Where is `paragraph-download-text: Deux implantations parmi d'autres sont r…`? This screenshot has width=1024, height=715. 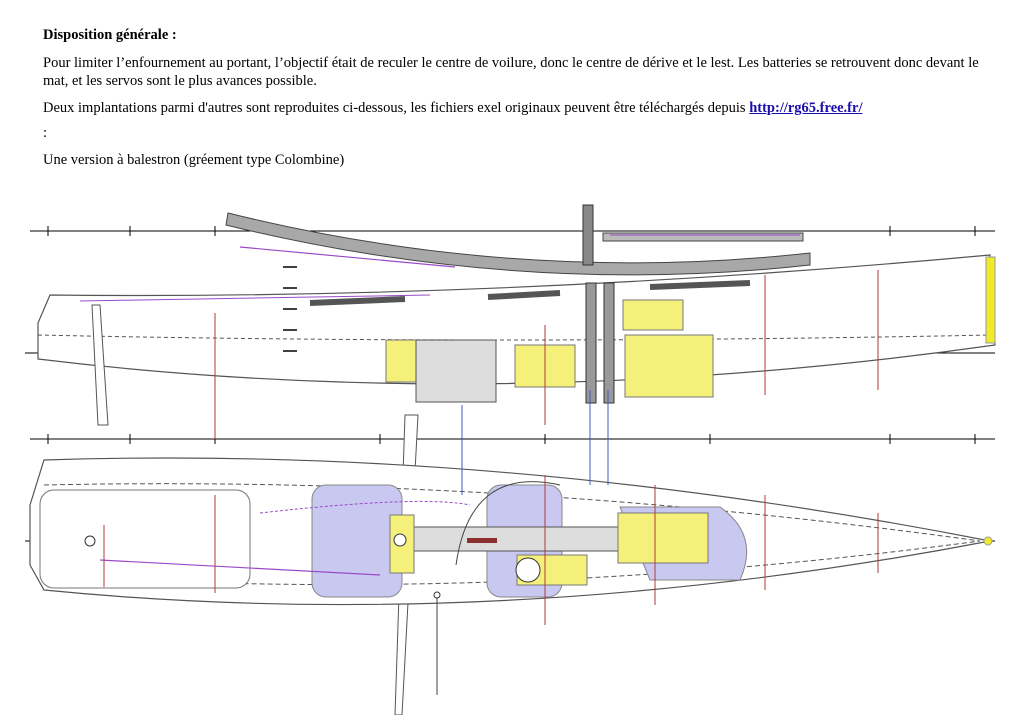 paragraph-download-text: Deux implantations parmi d'autres sont r… is located at coordinates (396, 108).